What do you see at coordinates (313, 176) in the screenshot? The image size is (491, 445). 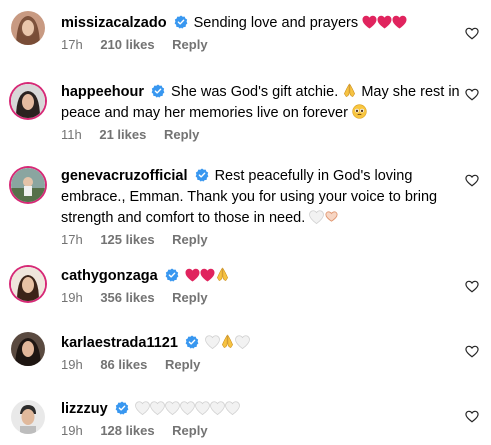 I see `comment-text: Rest peacefully in God's loving` at bounding box center [313, 176].